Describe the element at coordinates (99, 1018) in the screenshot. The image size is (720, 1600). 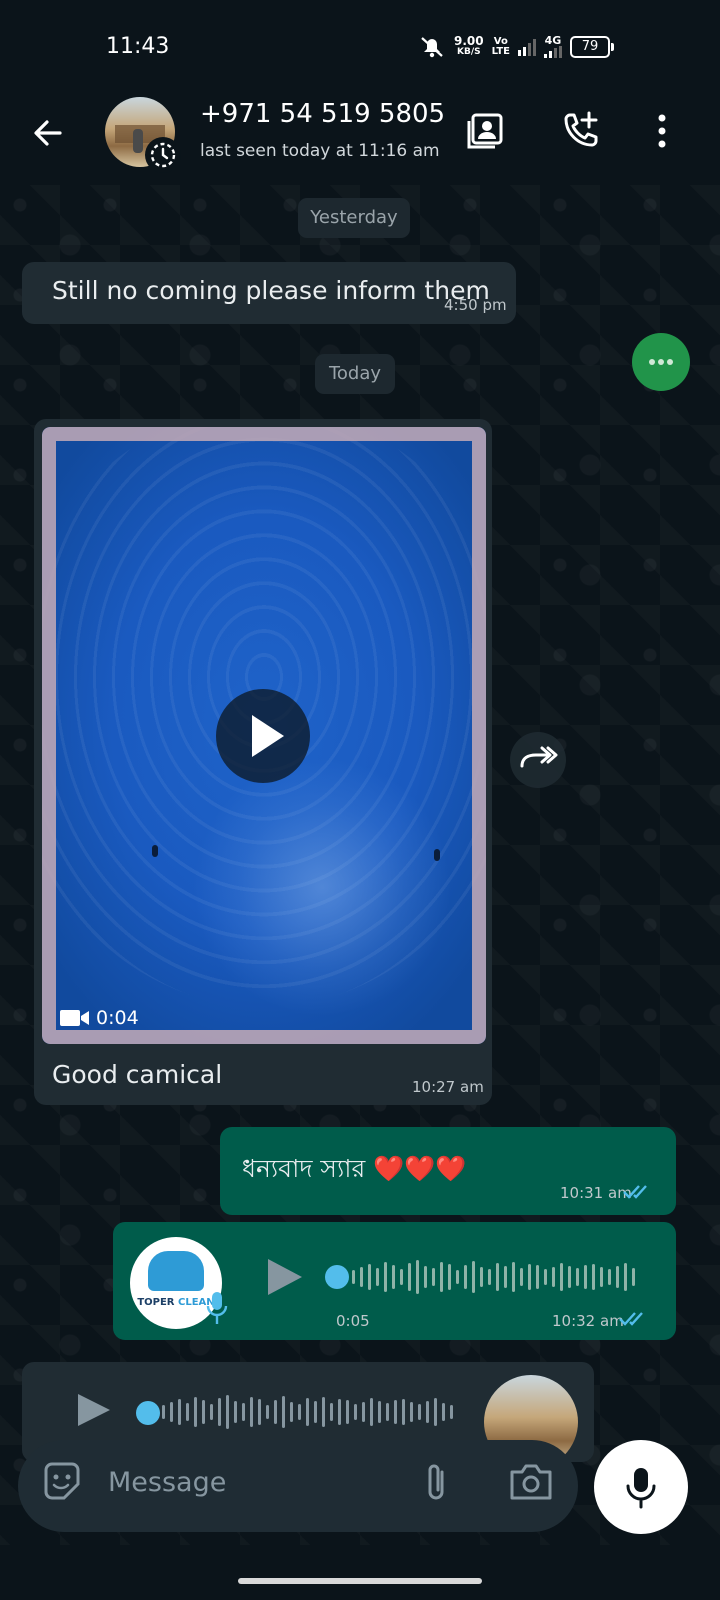
I see `video-duration: 0:04` at that location.